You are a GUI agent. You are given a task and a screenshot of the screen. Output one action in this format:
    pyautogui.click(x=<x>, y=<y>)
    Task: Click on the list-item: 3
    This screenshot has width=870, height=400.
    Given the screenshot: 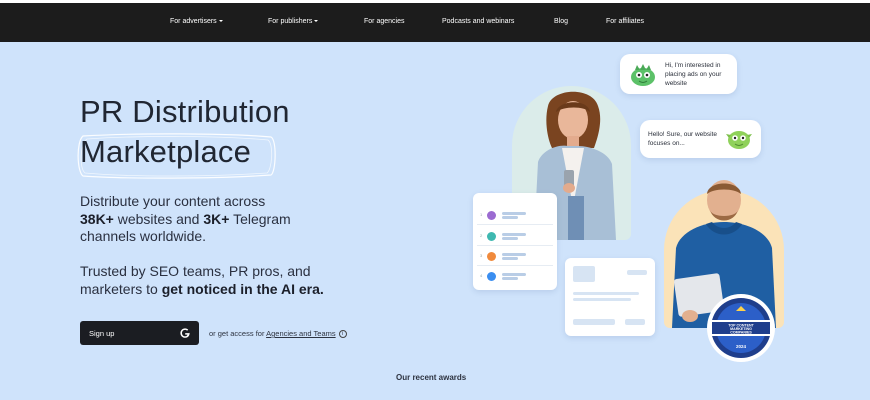 What is the action you would take?
    pyautogui.click(x=515, y=256)
    